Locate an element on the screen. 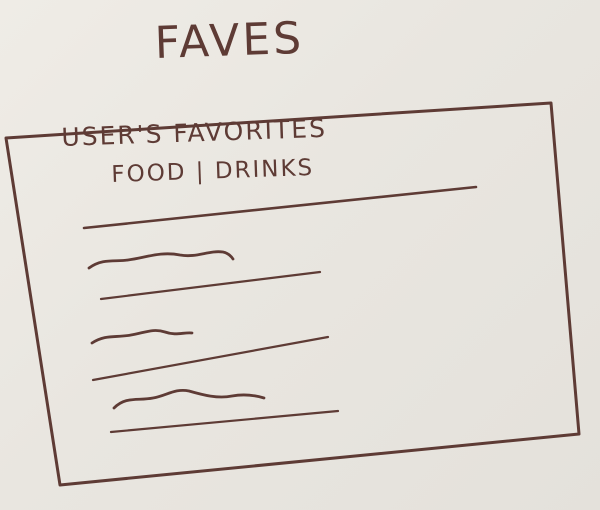 Image resolution: width=600 pixels, height=510 pixels. page-title: FAVES is located at coordinates (229, 40).